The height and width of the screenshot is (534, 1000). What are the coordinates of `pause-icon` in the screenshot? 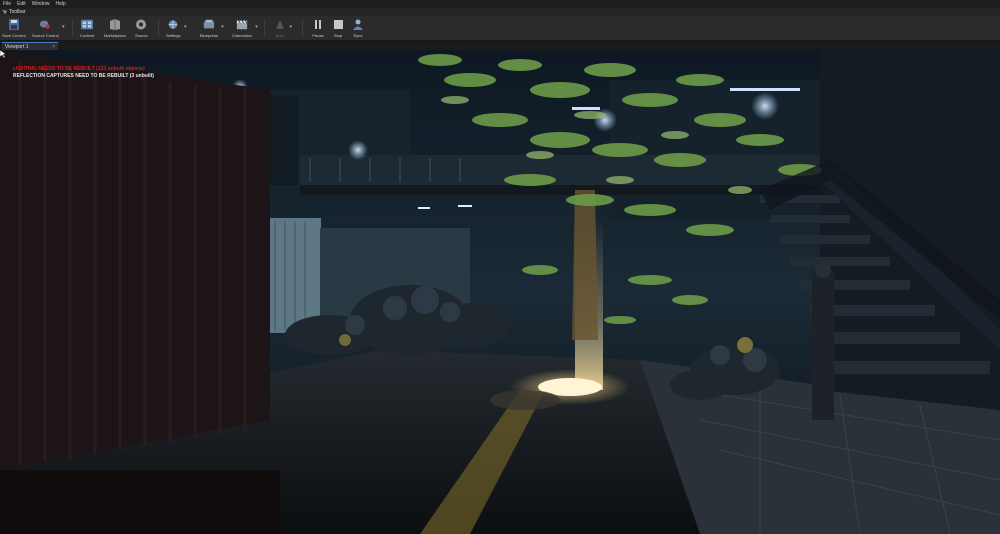 It's located at (318, 24).